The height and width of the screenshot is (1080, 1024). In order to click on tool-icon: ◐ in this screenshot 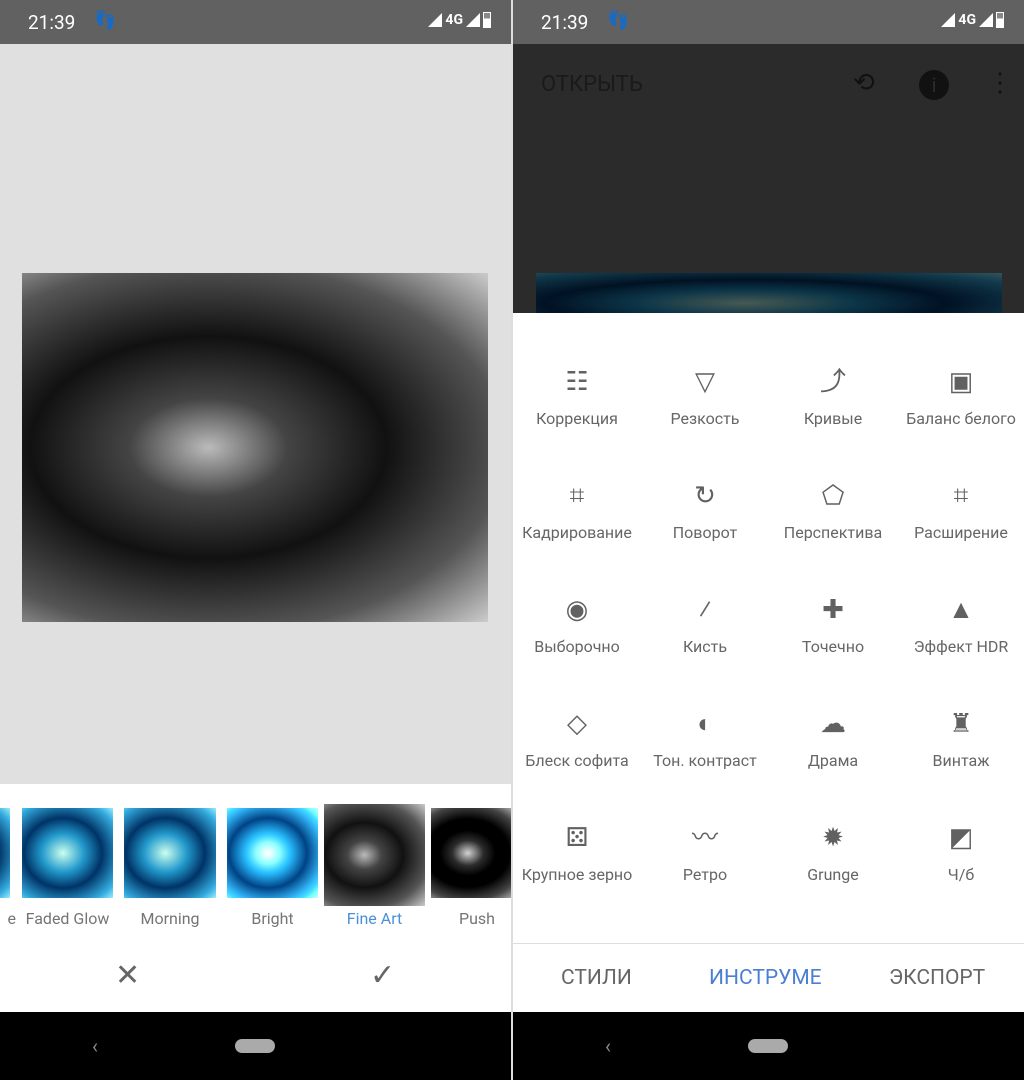, I will do `click(705, 724)`.